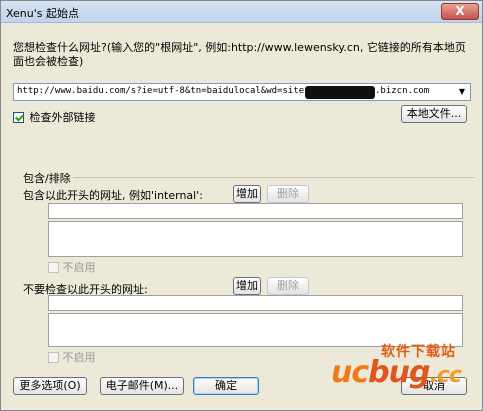 This screenshot has height=411, width=483. I want to click on check-external-label: 检查外部链接, so click(62, 117).